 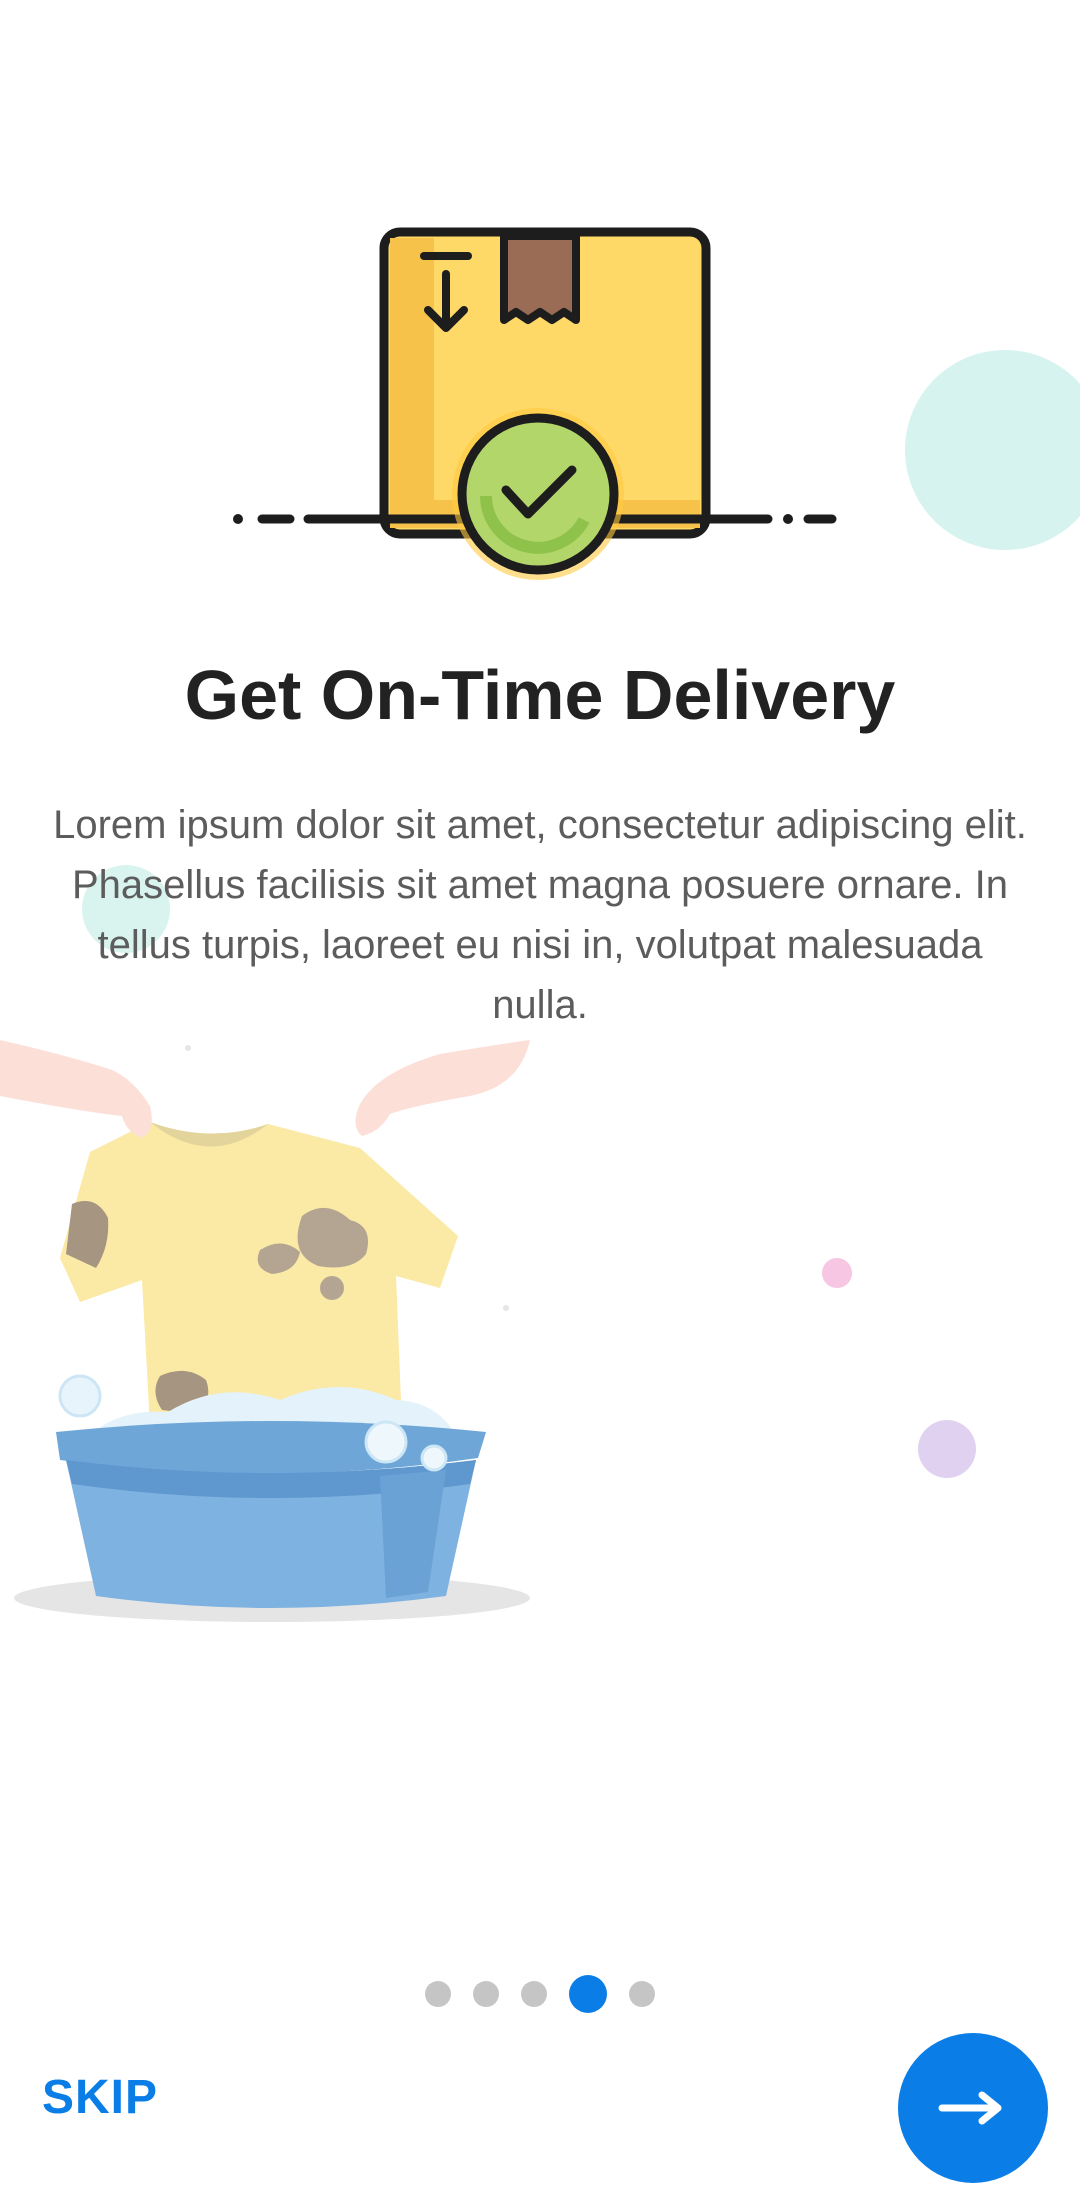 I want to click on page-indicator, so click(x=540, y=1994).